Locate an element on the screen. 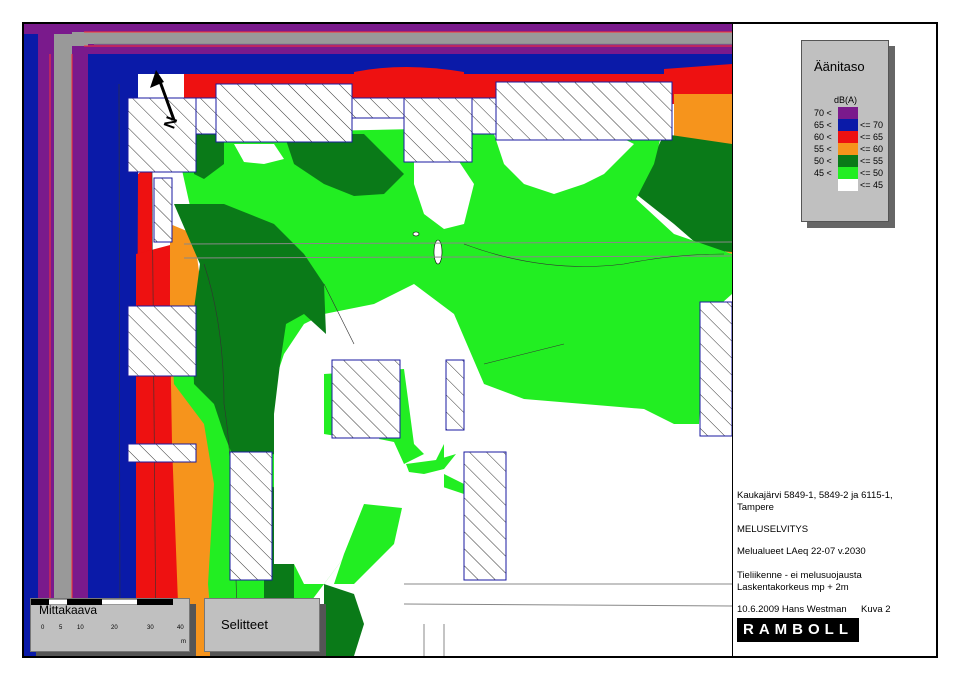 The height and width of the screenshot is (680, 960). selitteet-button: Selitteet is located at coordinates (262, 625).